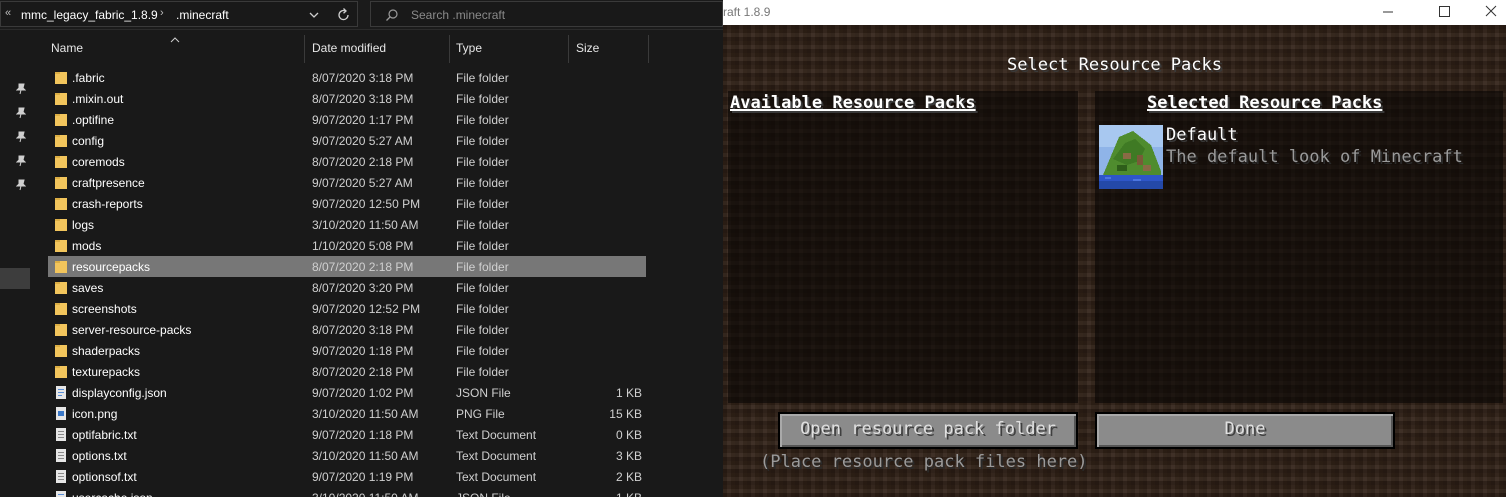  I want to click on window-title: raft 1.8.9, so click(747, 12).